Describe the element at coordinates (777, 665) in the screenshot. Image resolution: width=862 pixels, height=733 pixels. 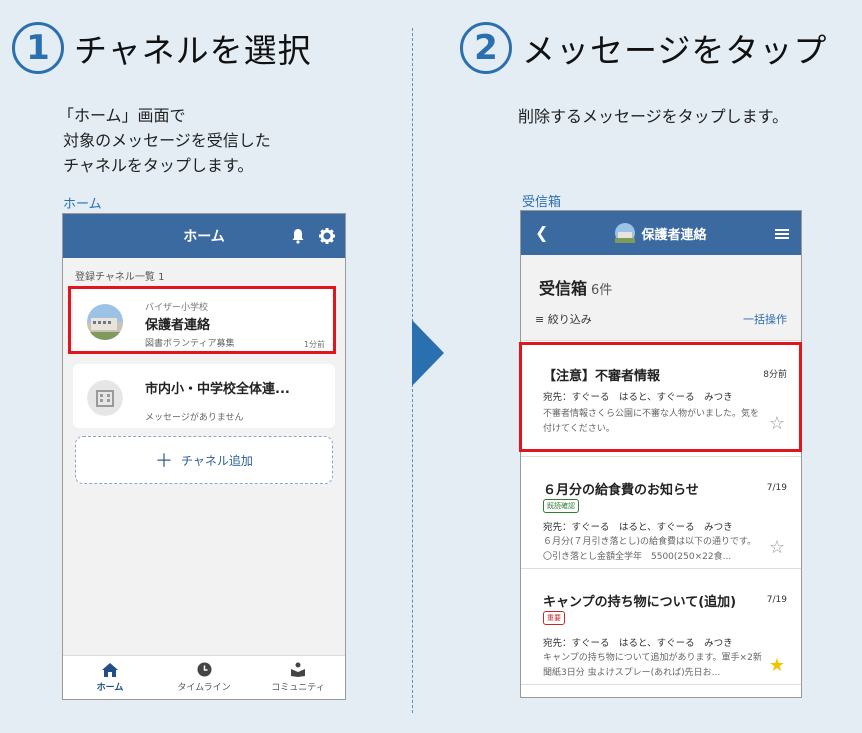
I see `star-filled-icon: ★` at that location.